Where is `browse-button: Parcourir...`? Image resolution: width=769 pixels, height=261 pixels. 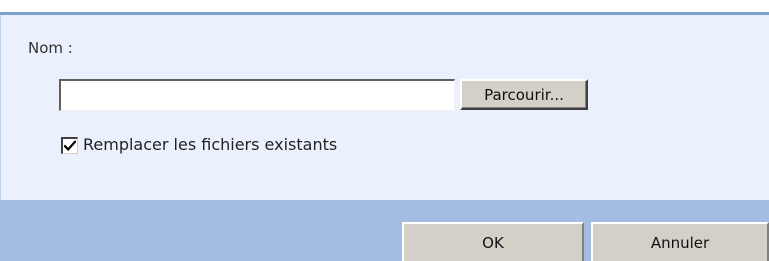 browse-button: Parcourir... is located at coordinates (524, 94).